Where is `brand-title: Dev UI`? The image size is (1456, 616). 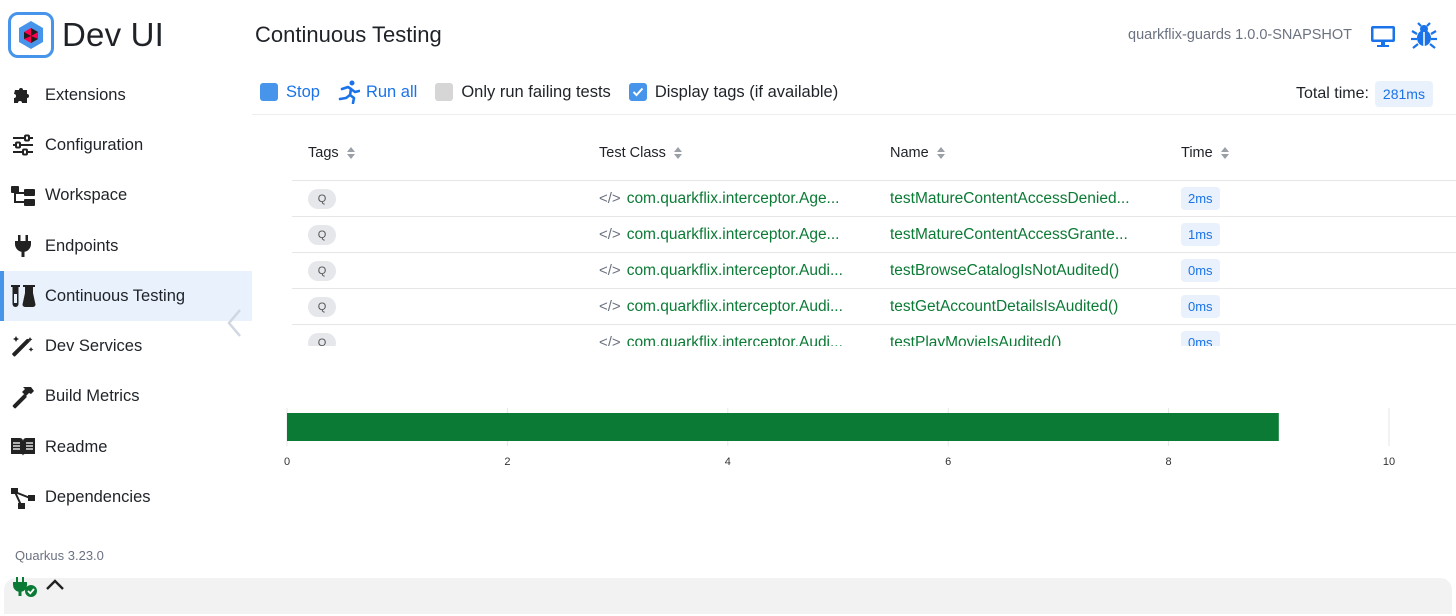 brand-title: Dev UI is located at coordinates (113, 34).